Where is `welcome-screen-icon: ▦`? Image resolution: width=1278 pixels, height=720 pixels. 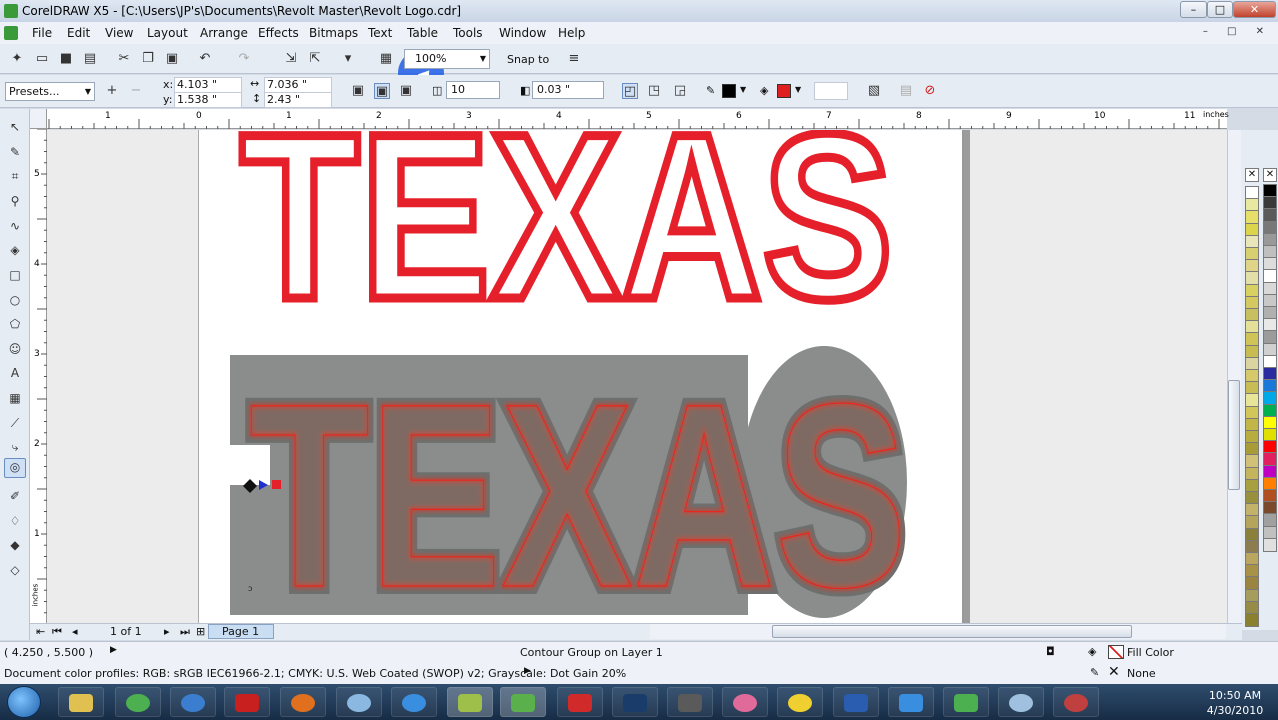 welcome-screen-icon: ▦ is located at coordinates (386, 59).